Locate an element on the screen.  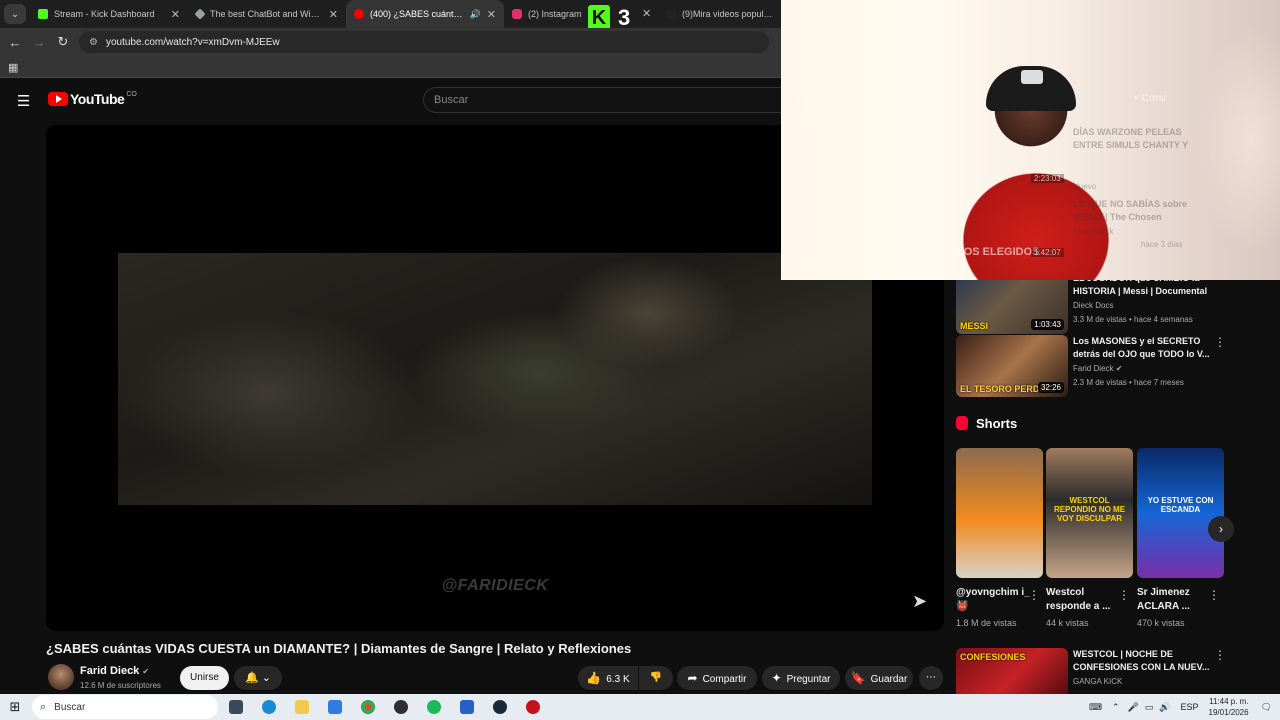
share-arrow-icon: ➦ is located at coordinates (692, 678).